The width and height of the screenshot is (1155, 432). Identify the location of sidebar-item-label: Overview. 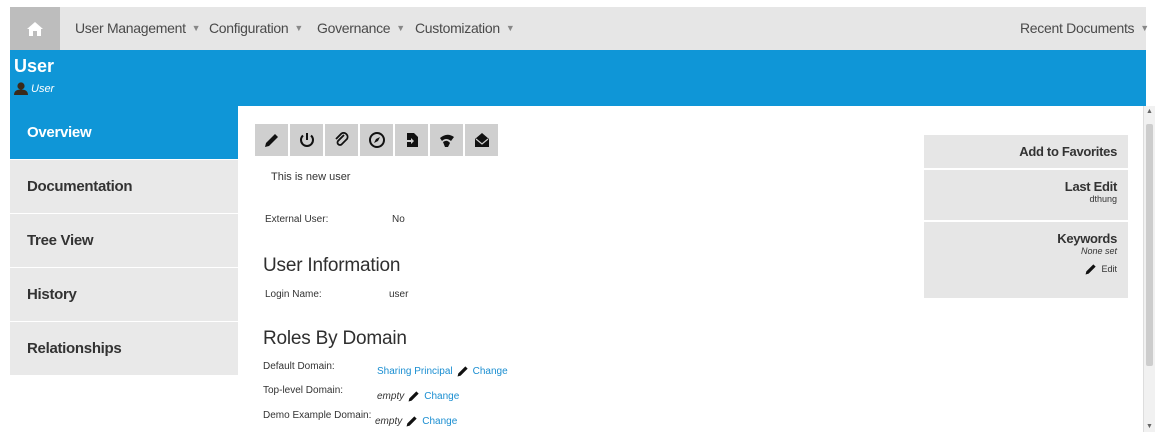
(59, 132).